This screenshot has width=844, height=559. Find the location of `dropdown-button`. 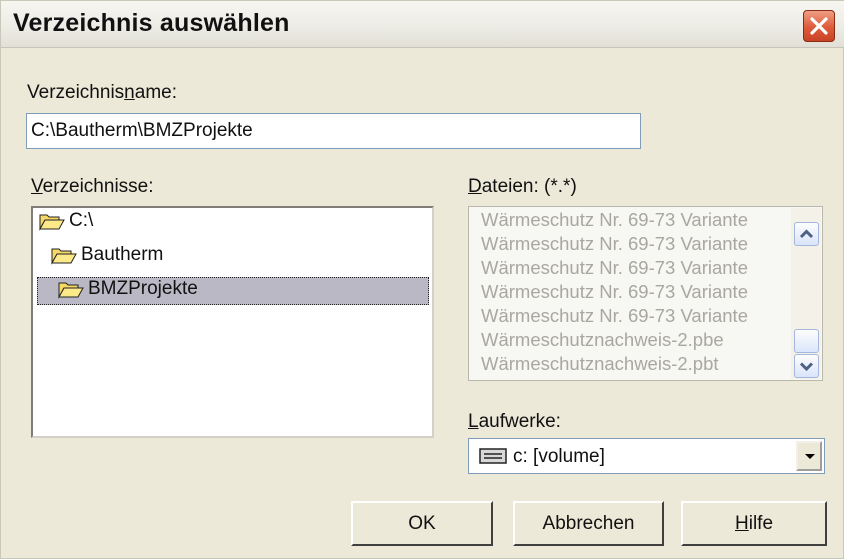

dropdown-button is located at coordinates (809, 456).